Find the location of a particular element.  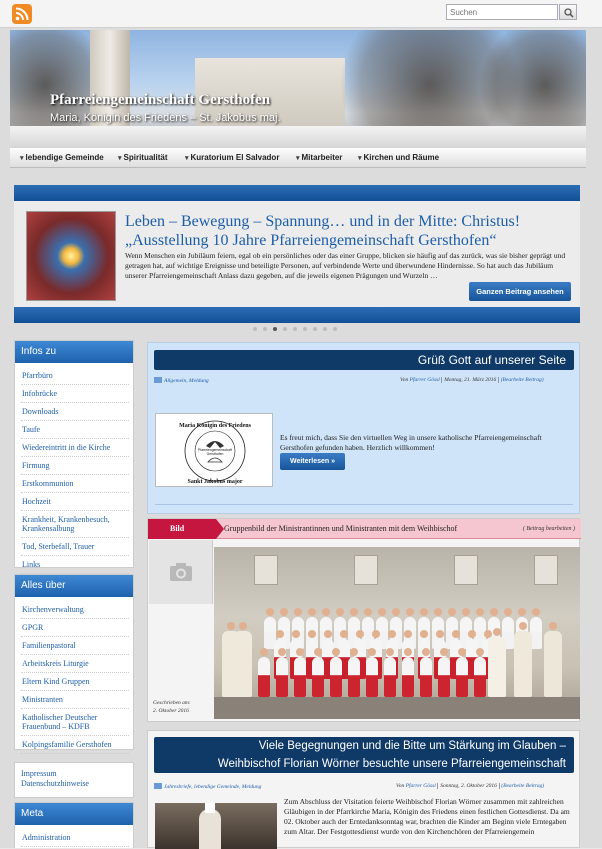

sidebar-list: Administration is located at coordinates (75, 838).